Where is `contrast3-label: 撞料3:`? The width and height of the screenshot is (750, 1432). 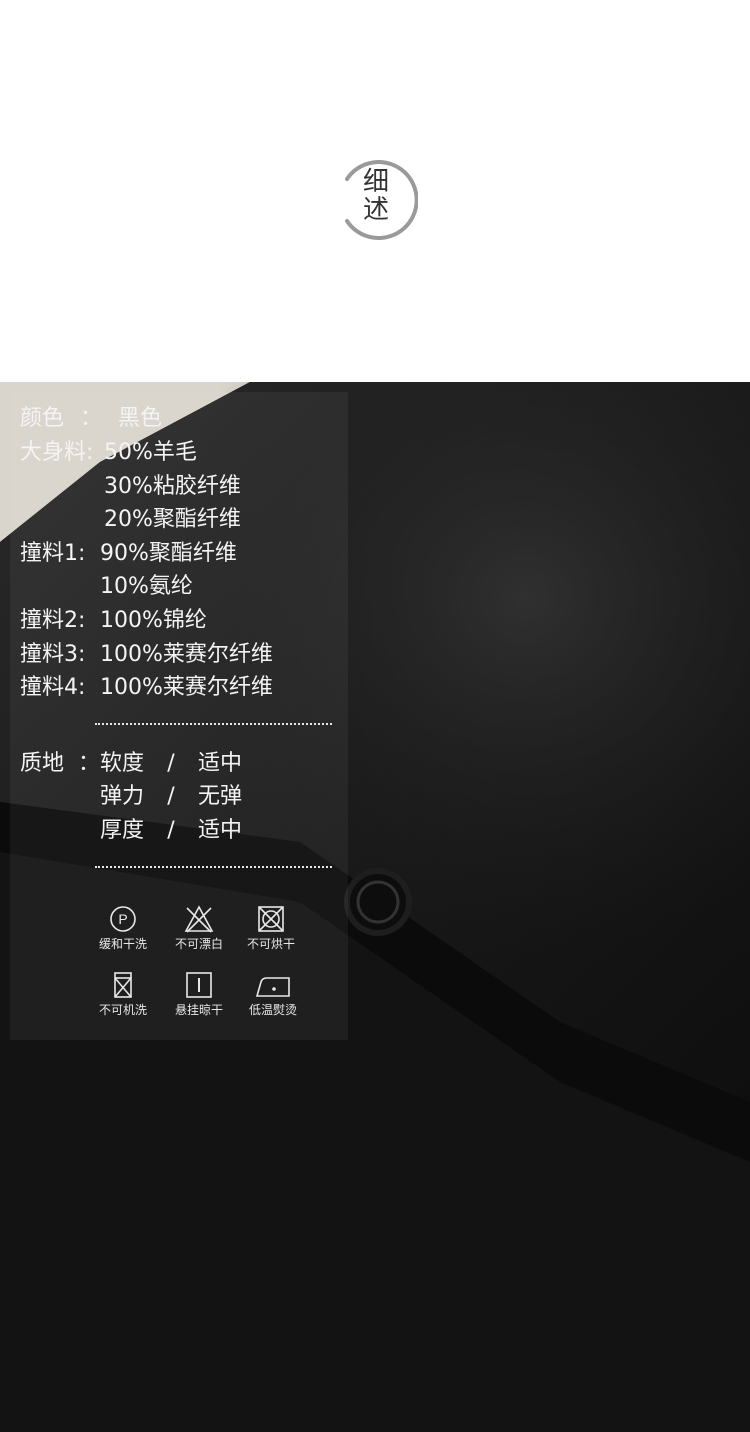
contrast3-label: 撞料3: is located at coordinates (53, 654).